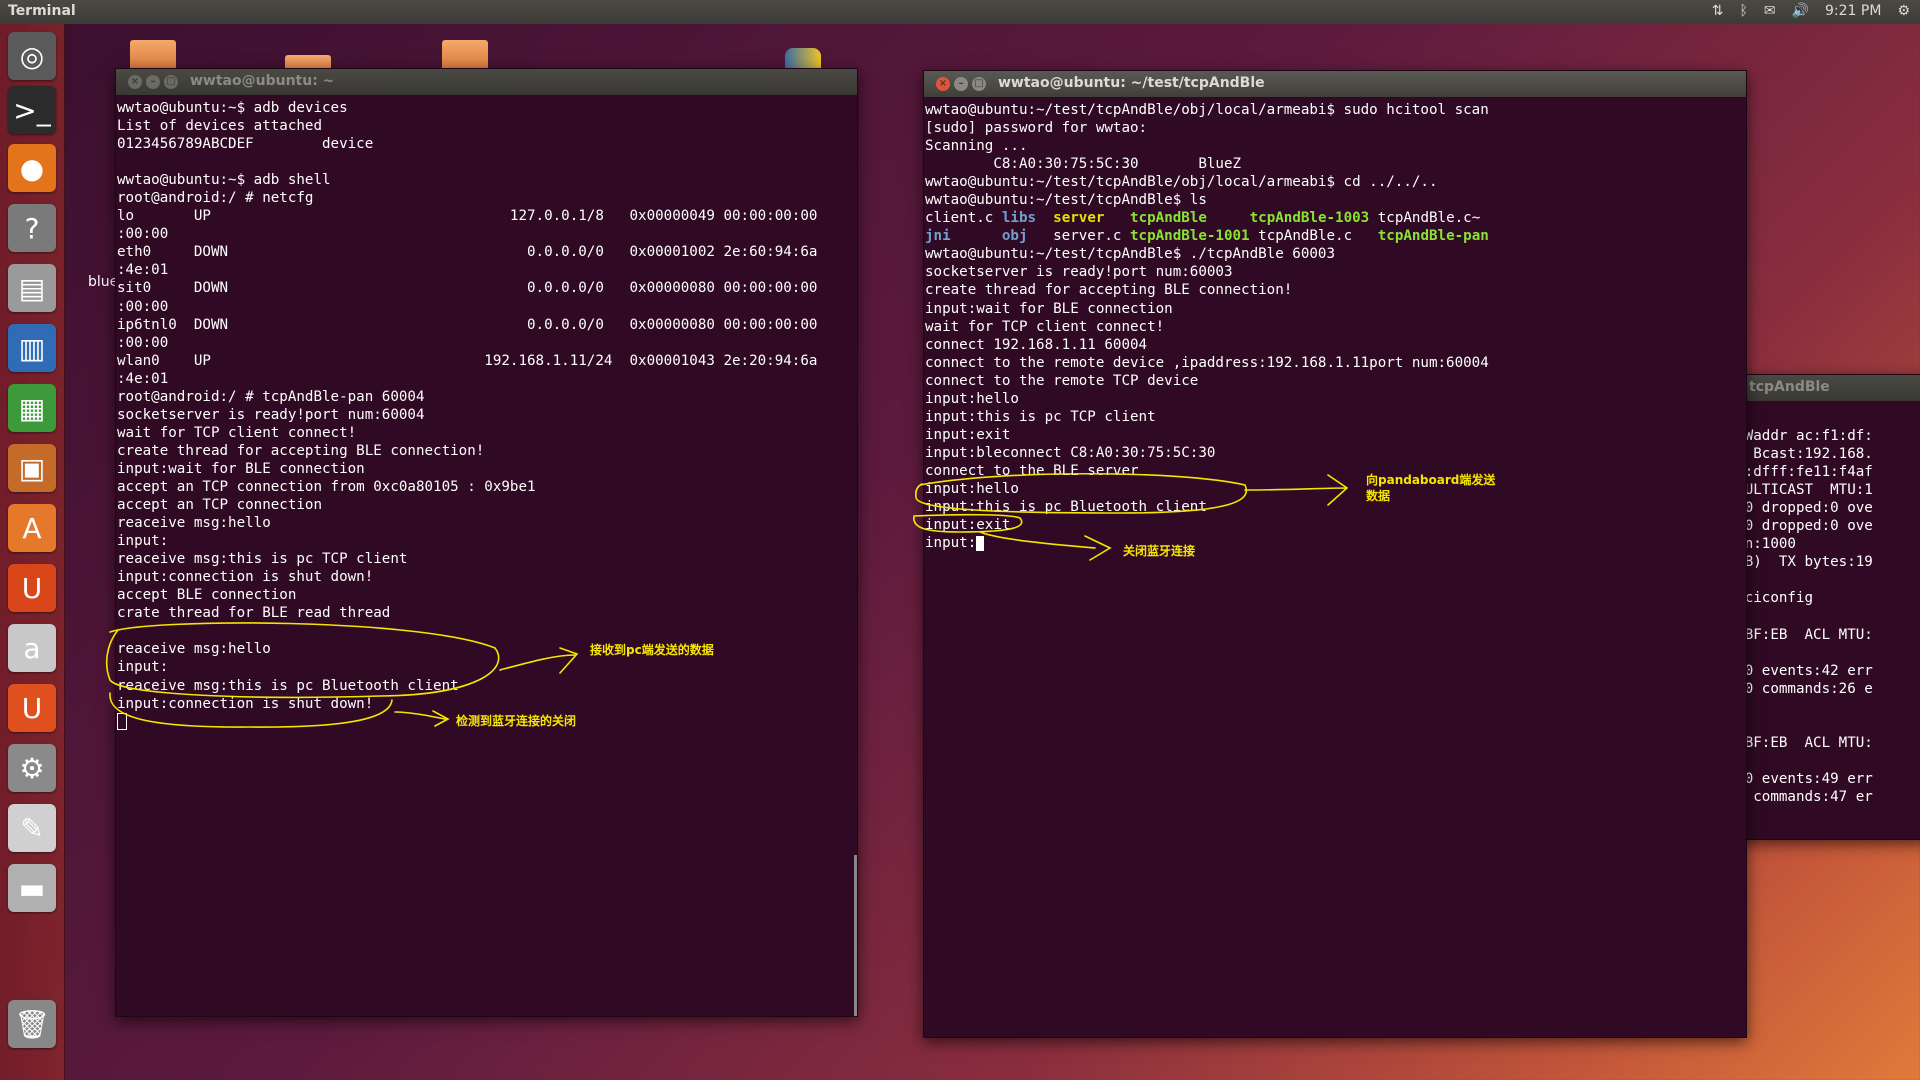 The width and height of the screenshot is (1920, 1080). What do you see at coordinates (516, 721) in the screenshot?
I see `annotation-label: 检测到蓝牙连接的关闭` at bounding box center [516, 721].